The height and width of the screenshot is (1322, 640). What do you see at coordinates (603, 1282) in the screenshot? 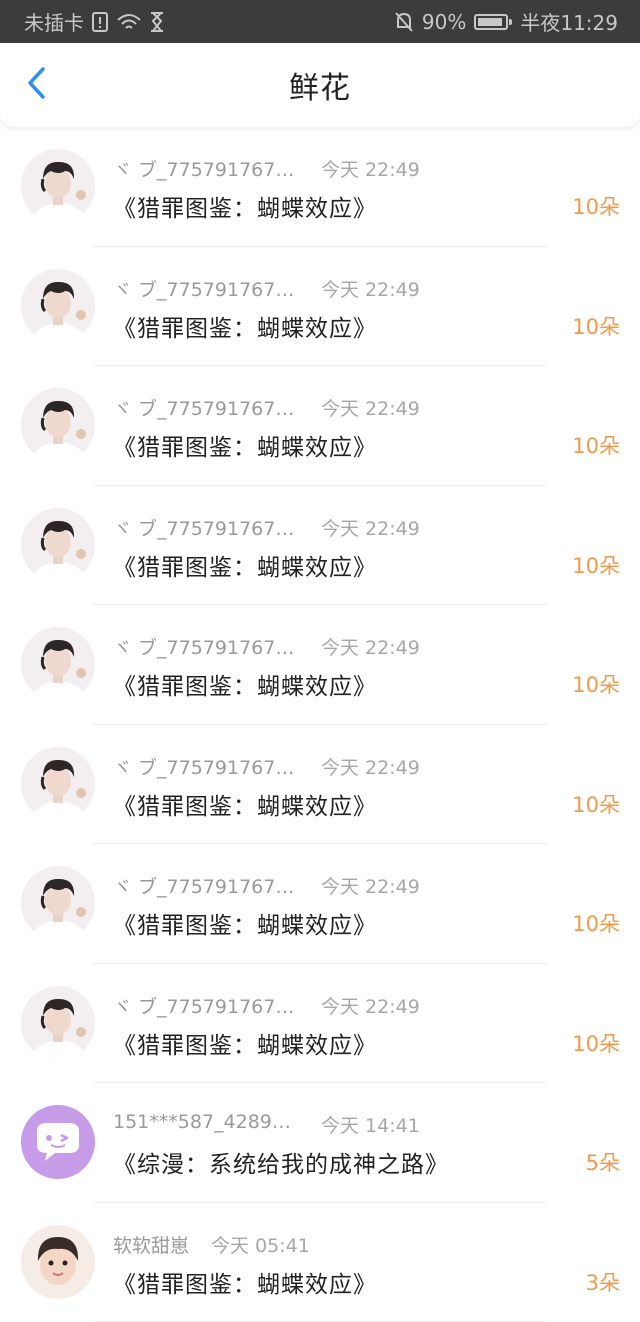
I see `flower-count: 3朵` at bounding box center [603, 1282].